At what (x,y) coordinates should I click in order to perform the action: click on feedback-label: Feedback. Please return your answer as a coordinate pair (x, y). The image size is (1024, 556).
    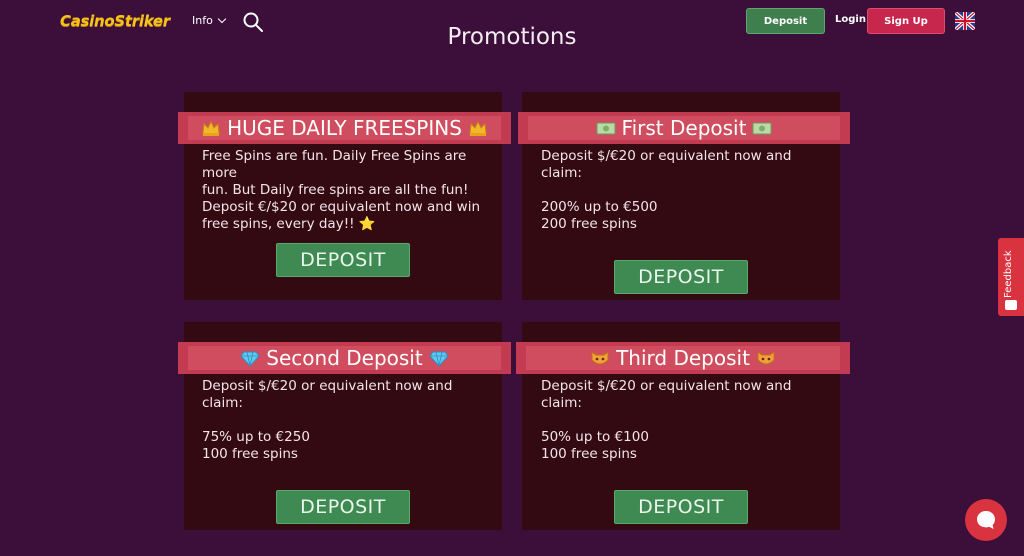
    Looking at the image, I should click on (1008, 274).